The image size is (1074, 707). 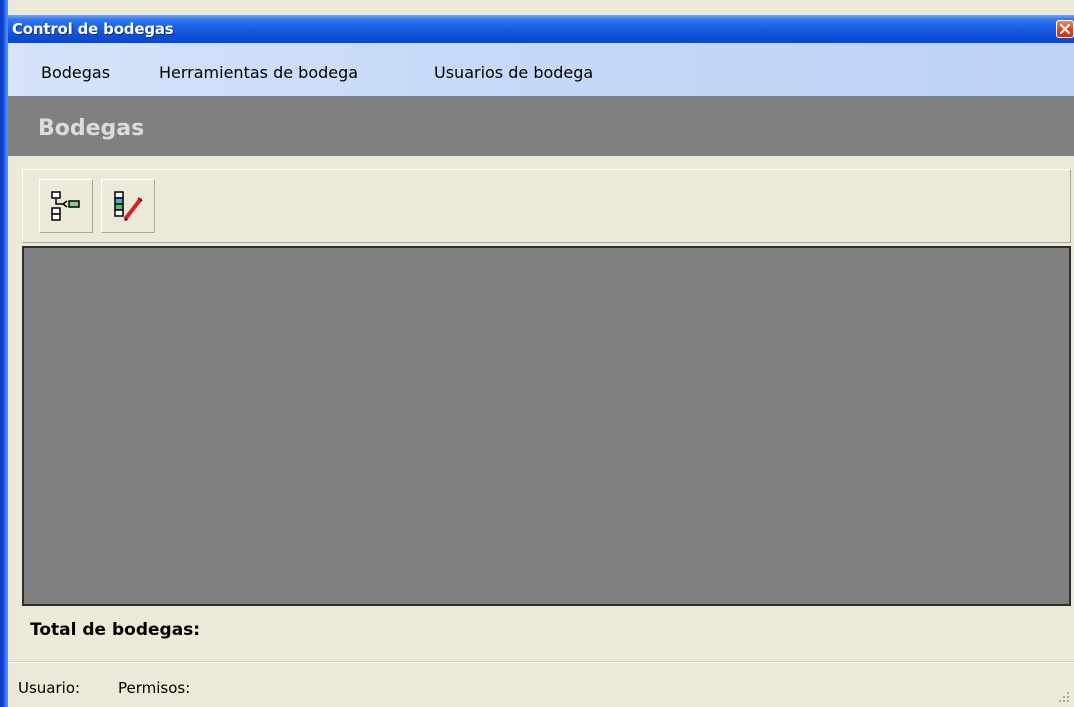 I want to click on menu-item-bodegas: Bodegas, so click(x=75, y=72).